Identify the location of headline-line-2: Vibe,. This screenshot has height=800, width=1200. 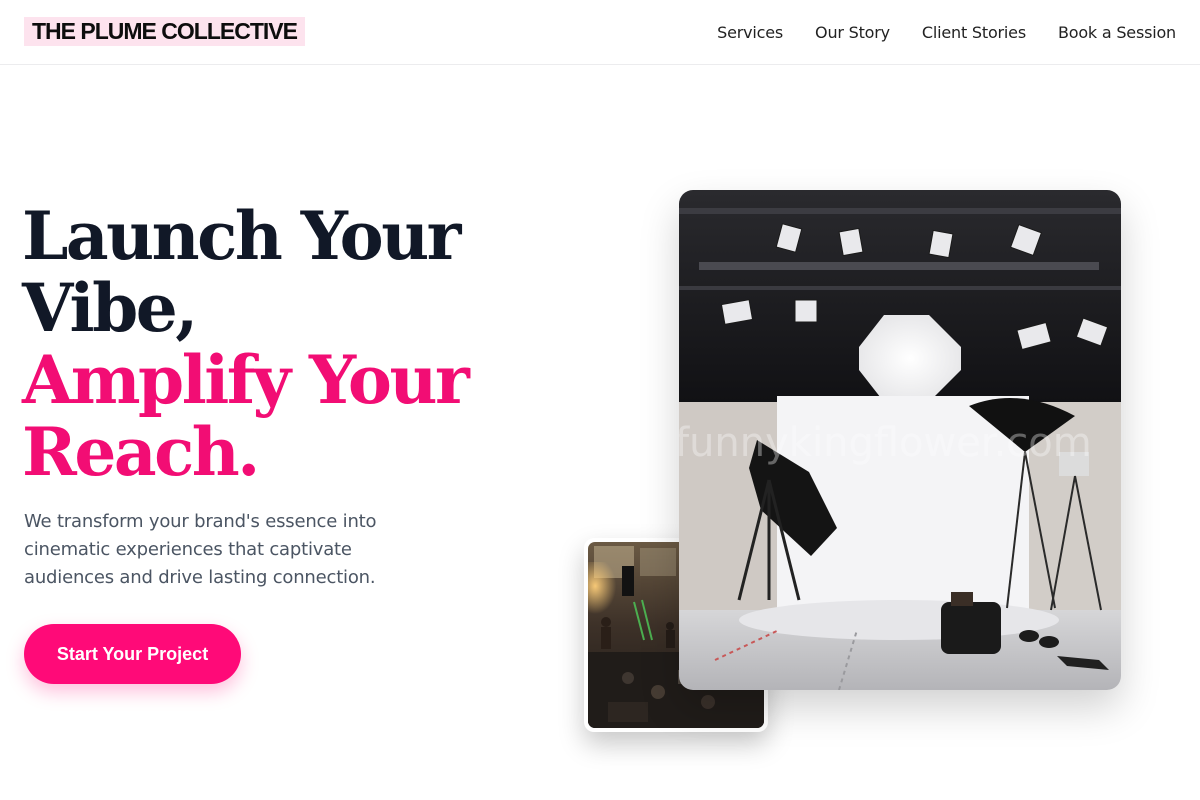
(110, 308).